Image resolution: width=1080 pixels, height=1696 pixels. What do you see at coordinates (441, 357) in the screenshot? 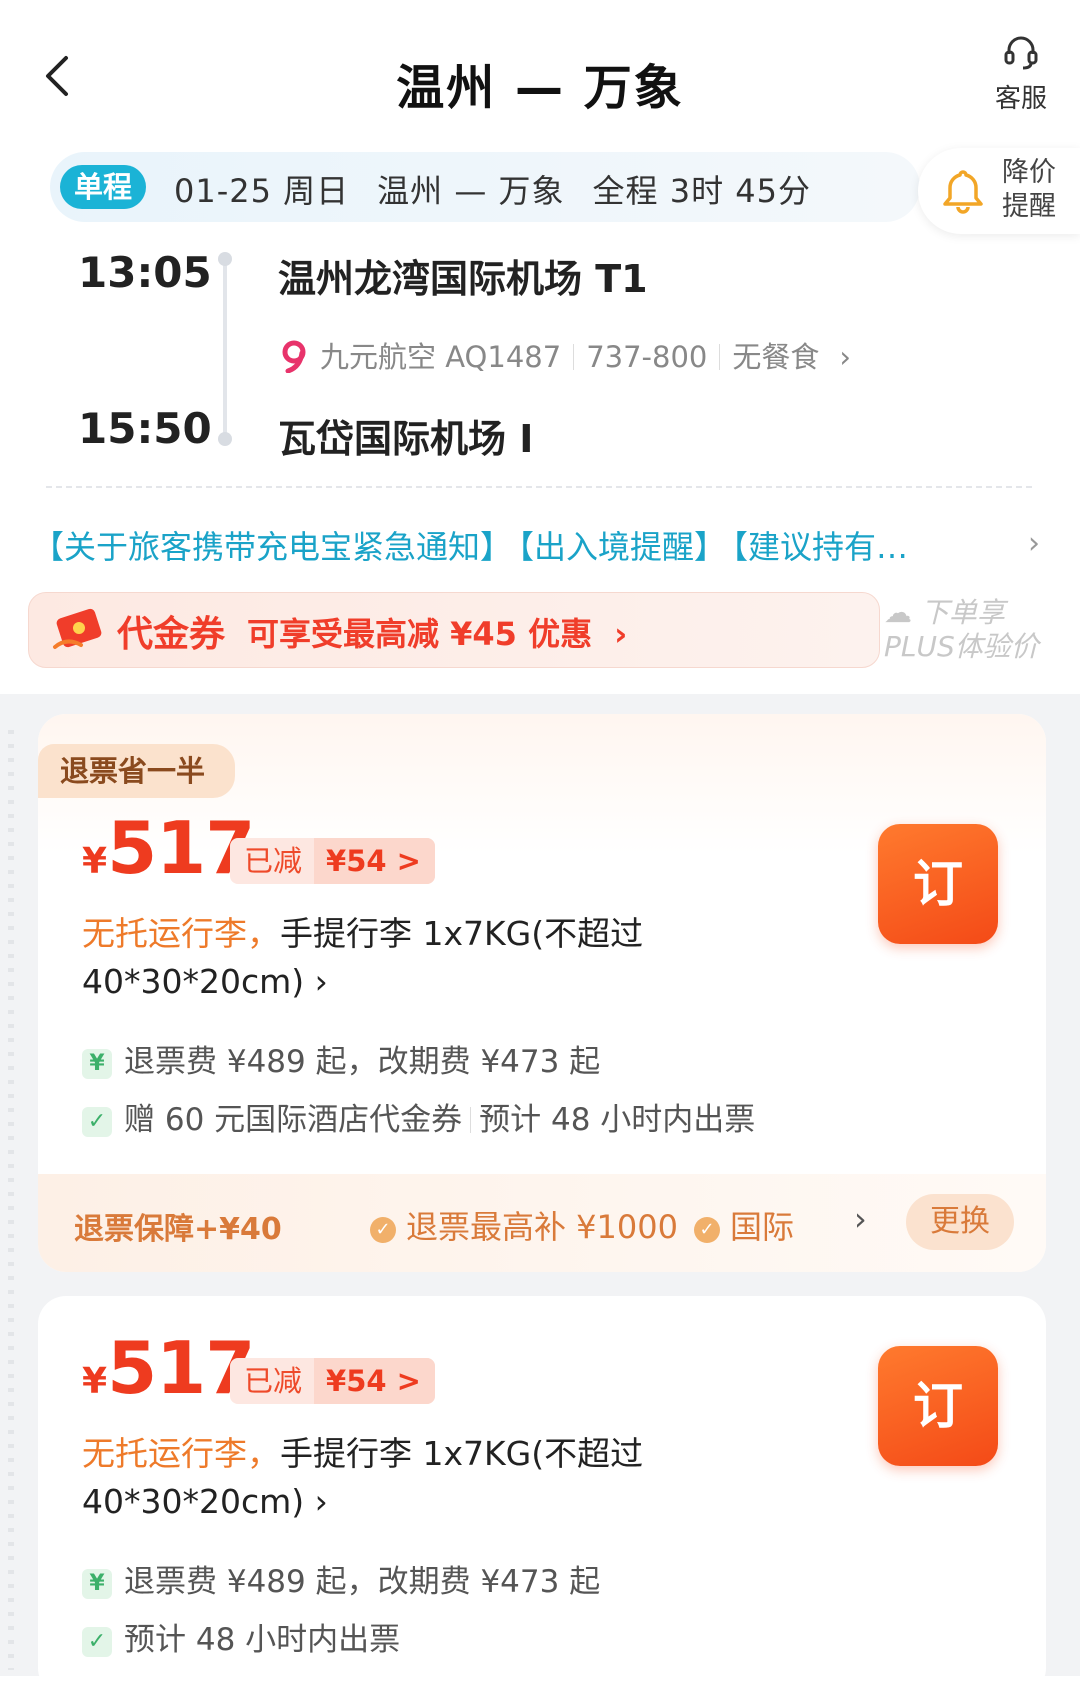
I see `airline-flight-number: 九元航空 AQ1487` at bounding box center [441, 357].